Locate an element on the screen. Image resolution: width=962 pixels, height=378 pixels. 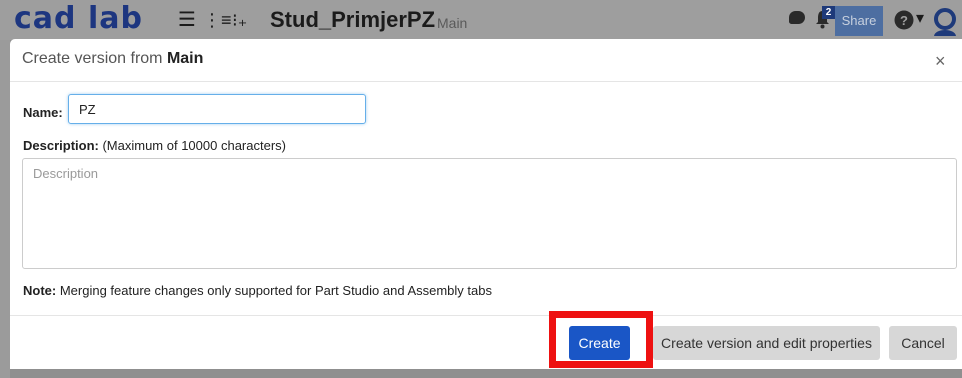
dialog-title: Create version from Main is located at coordinates (112, 59).